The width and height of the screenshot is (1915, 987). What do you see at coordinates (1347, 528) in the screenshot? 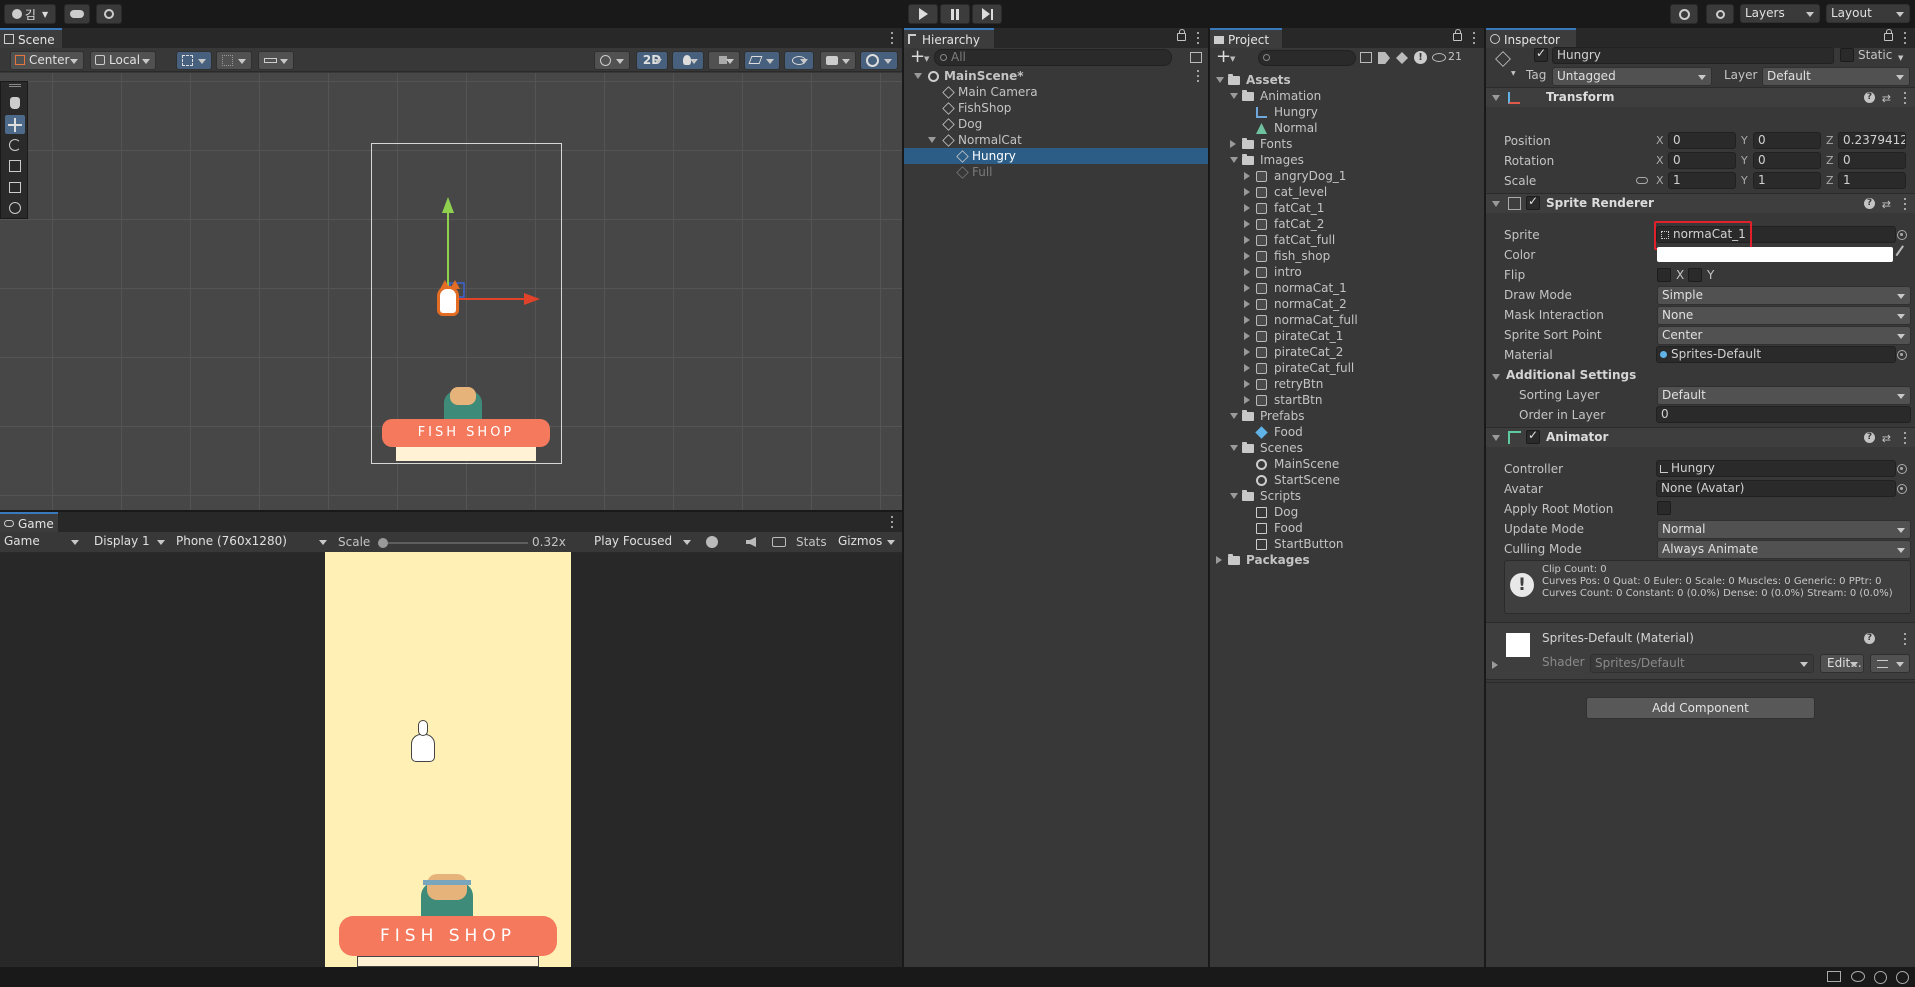
I see `project-item: Food` at bounding box center [1347, 528].